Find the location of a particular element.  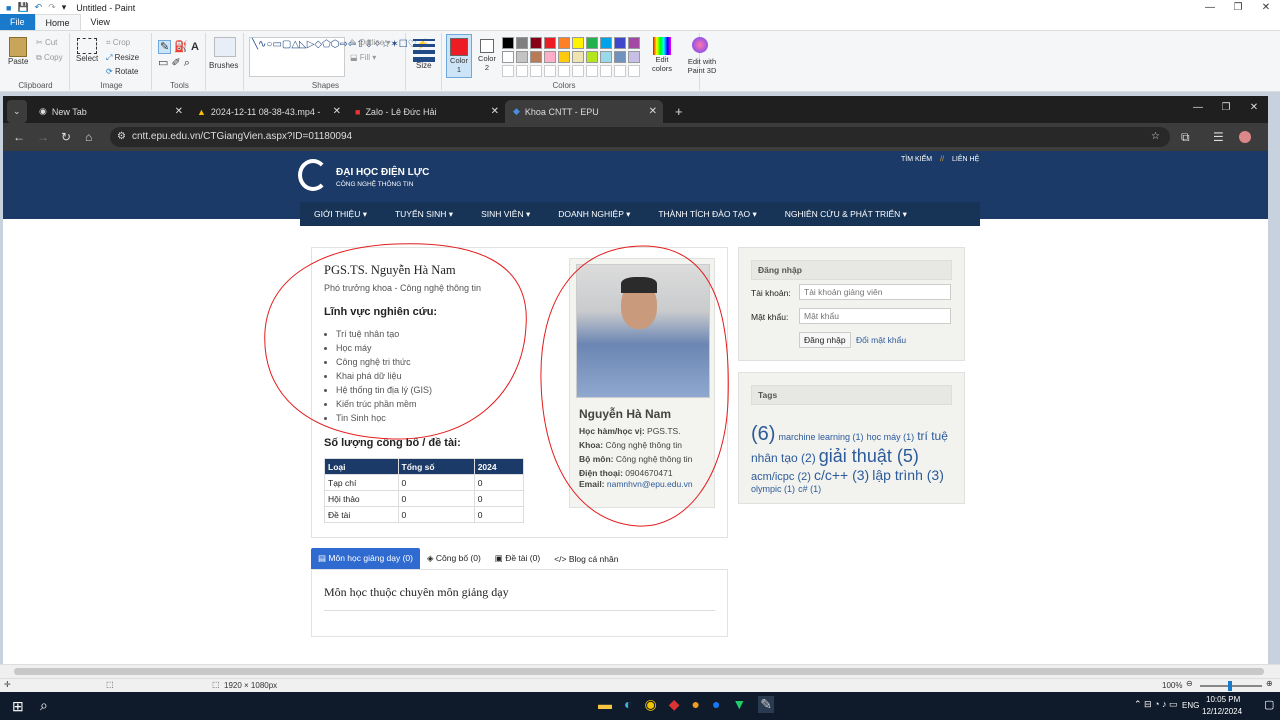

resize-button: ⤢ Resize is located at coordinates (122, 58).